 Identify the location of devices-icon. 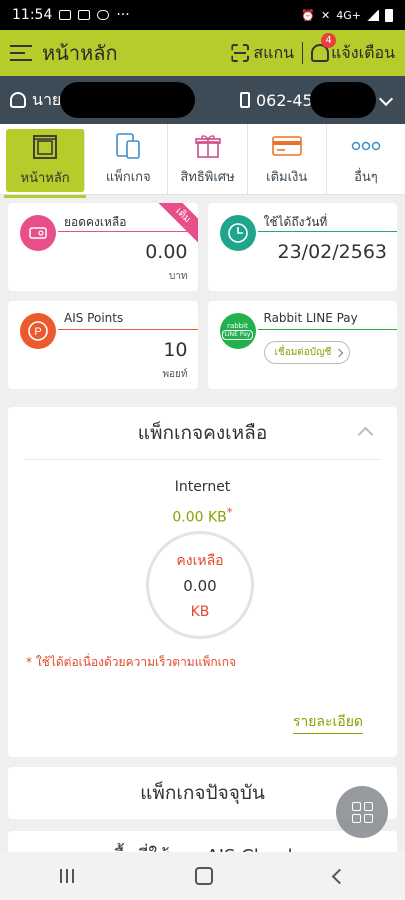
(128, 146).